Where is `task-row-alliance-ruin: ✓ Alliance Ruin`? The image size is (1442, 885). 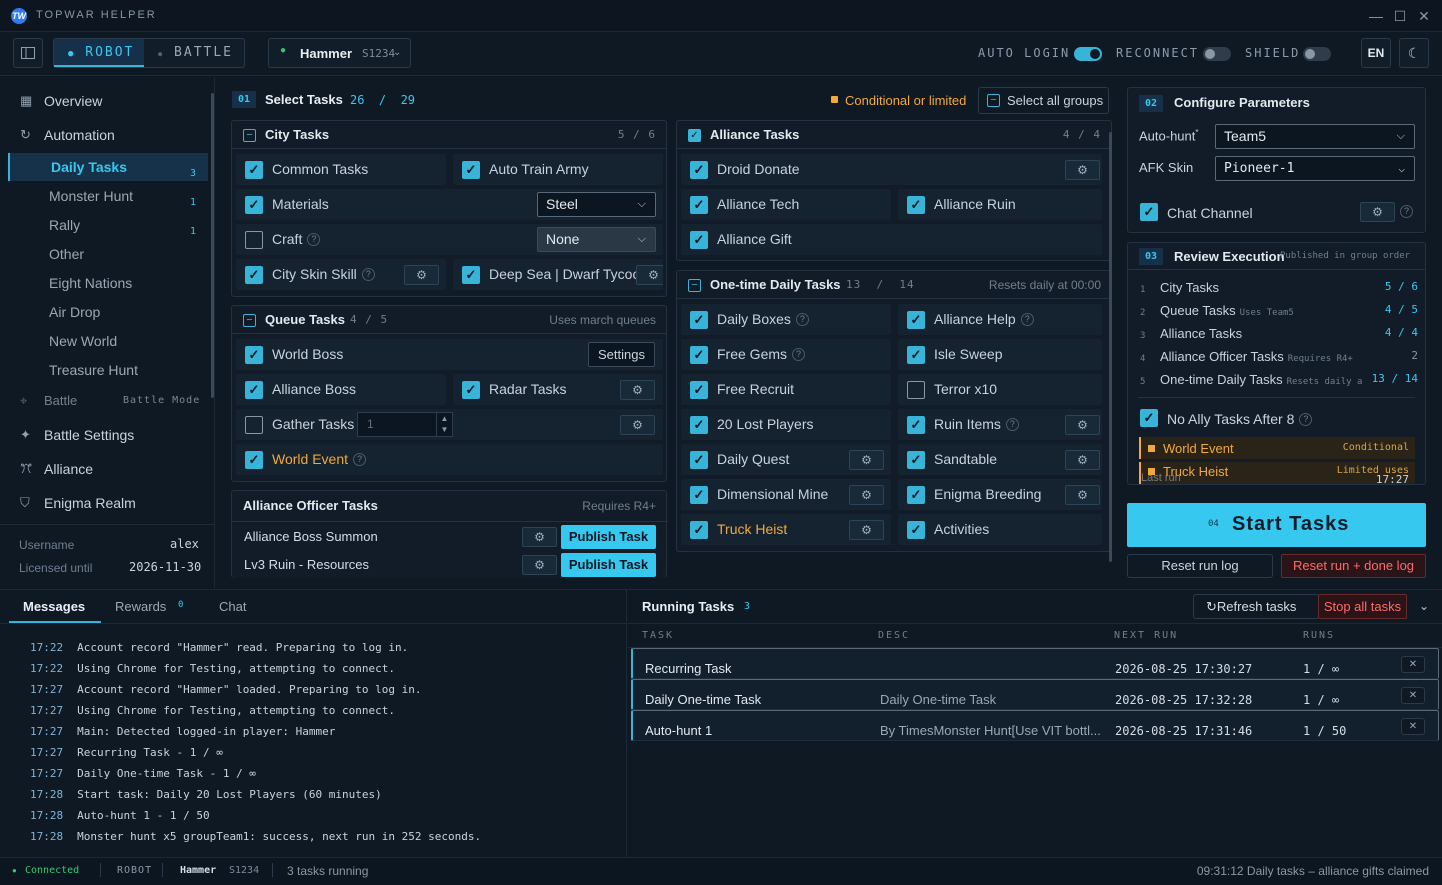
task-row-alliance-ruin: ✓ Alliance Ruin is located at coordinates (1000, 204).